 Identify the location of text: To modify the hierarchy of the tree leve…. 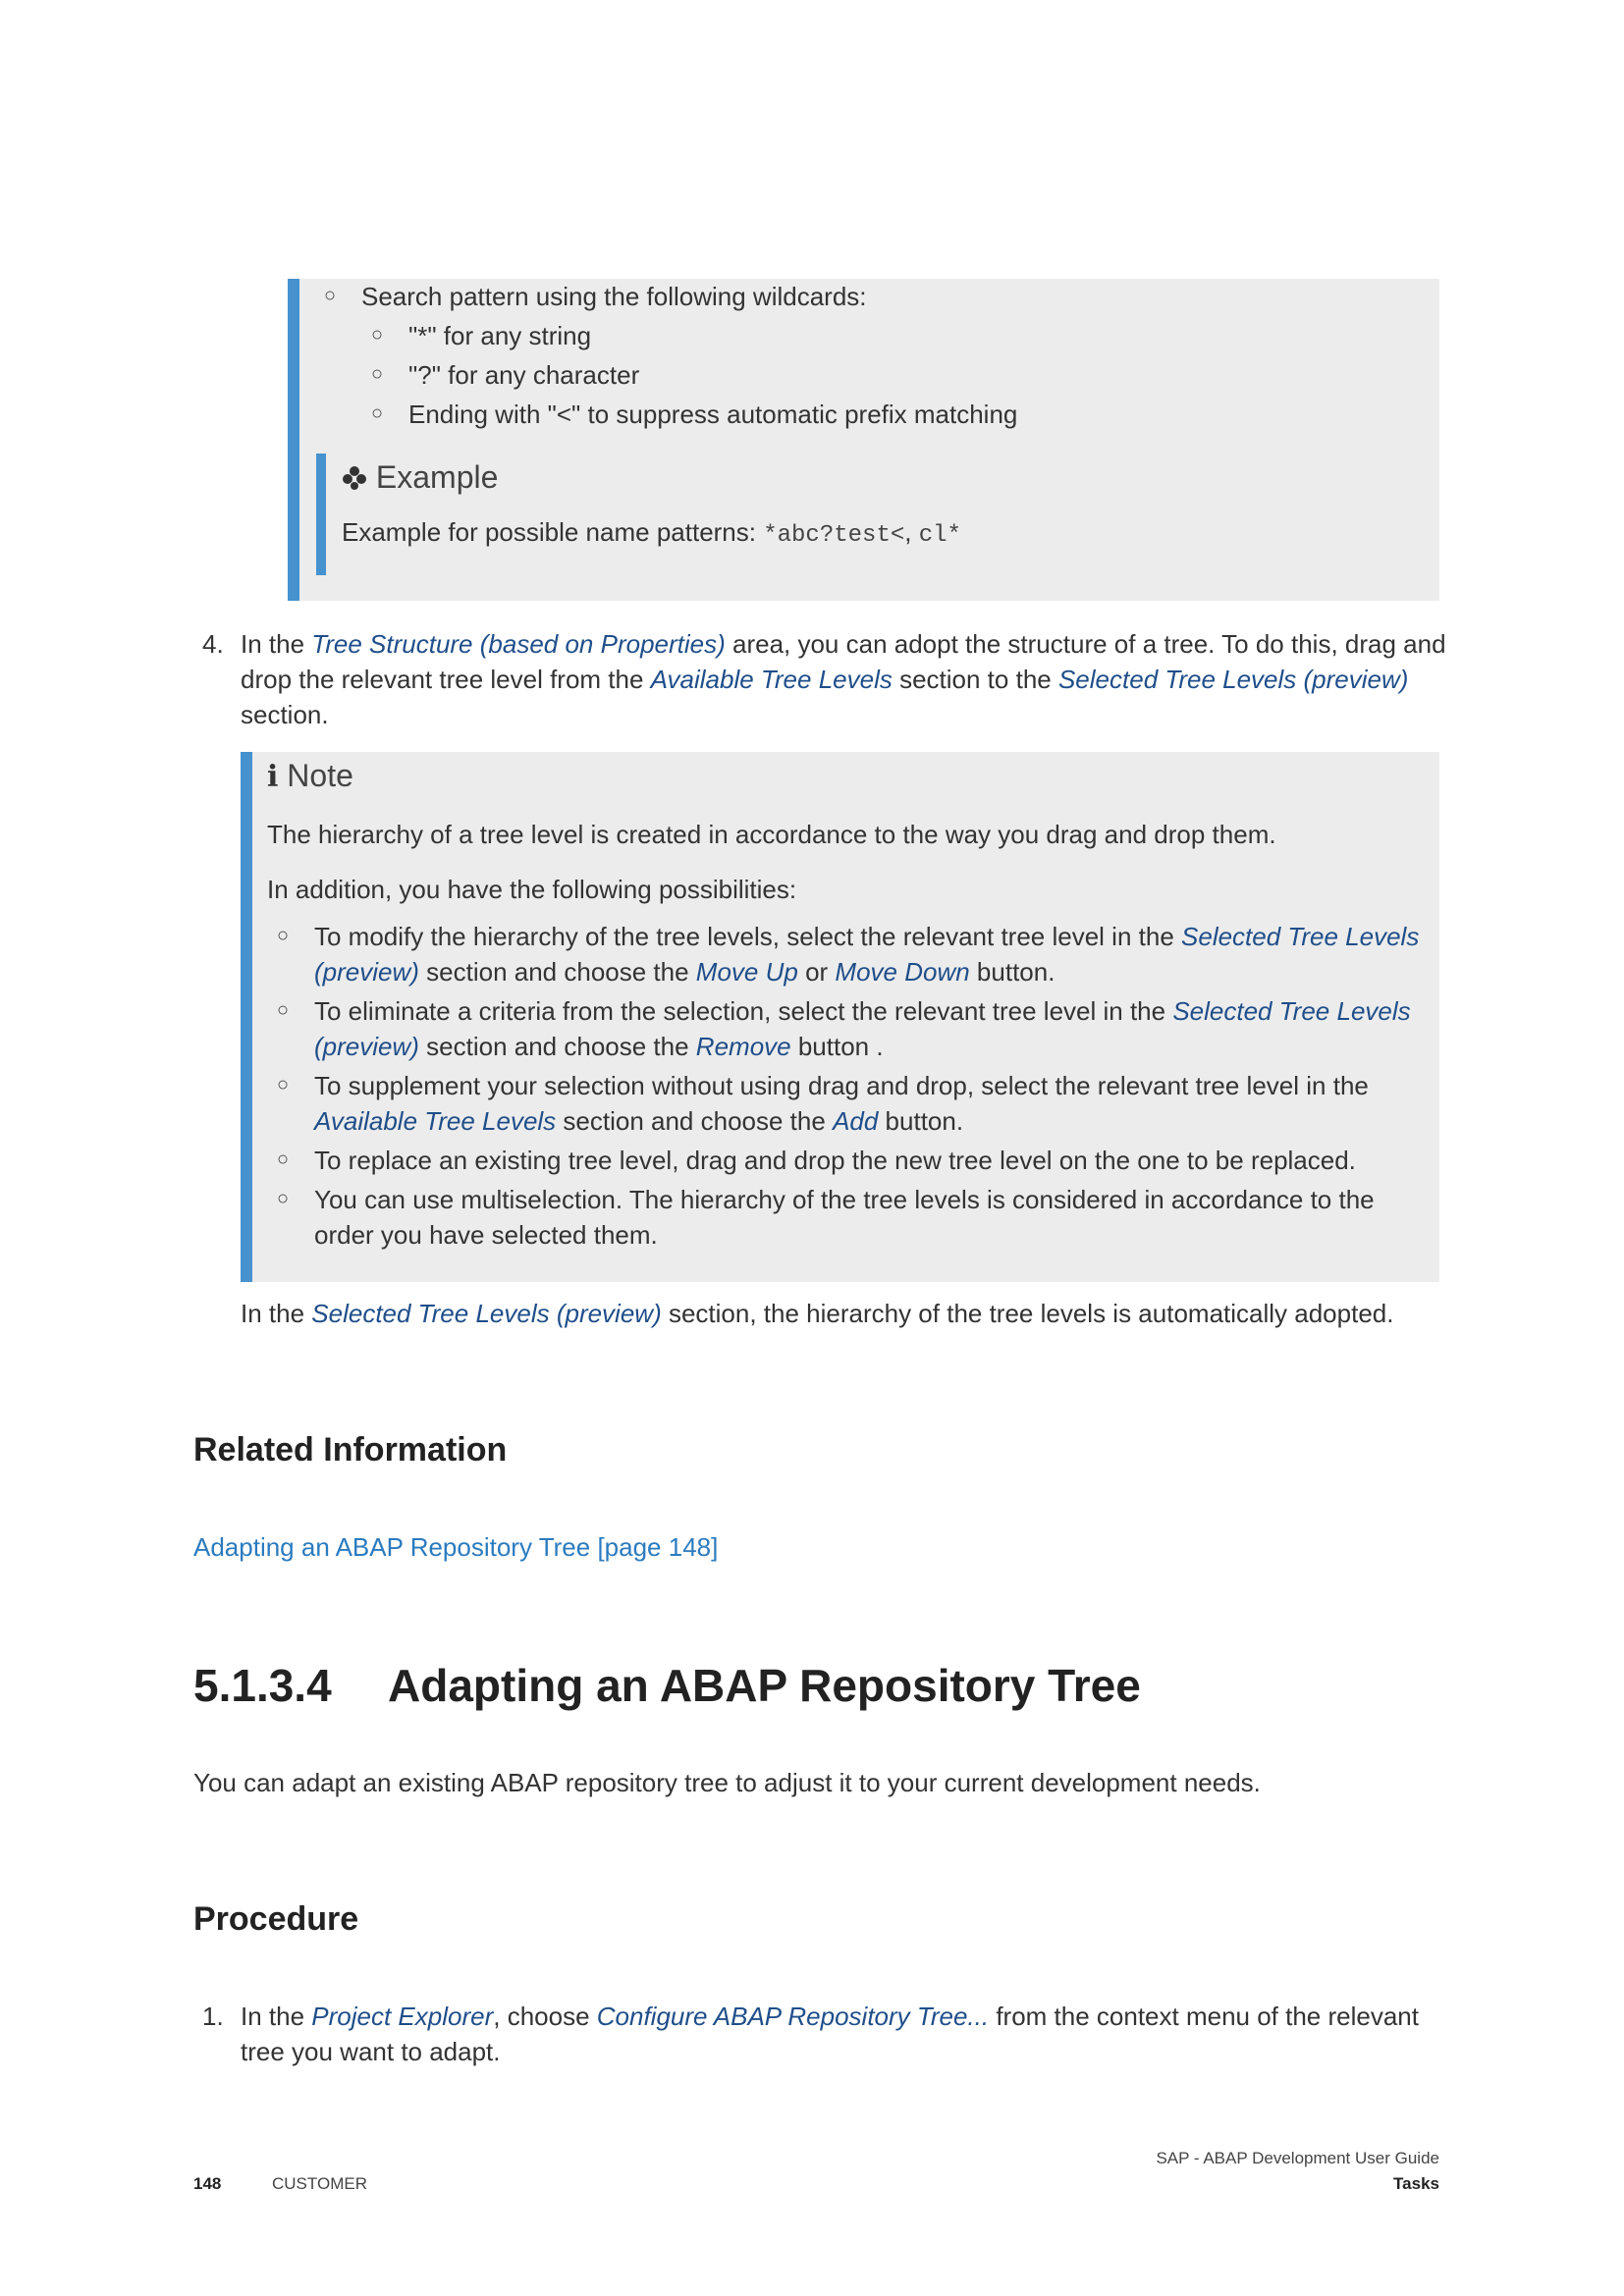
(748, 936).